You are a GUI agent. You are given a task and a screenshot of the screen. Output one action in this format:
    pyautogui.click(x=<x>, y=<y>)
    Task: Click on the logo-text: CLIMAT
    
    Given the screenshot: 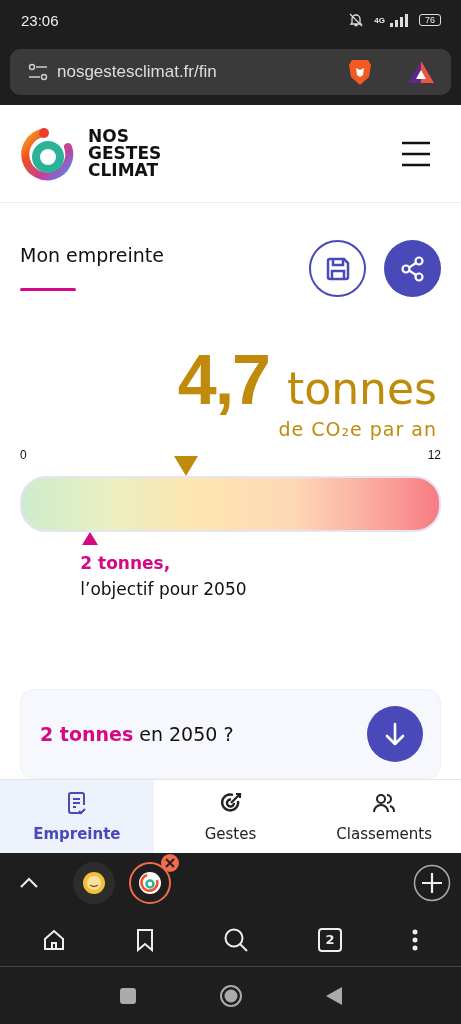 What is the action you would take?
    pyautogui.click(x=123, y=170)
    